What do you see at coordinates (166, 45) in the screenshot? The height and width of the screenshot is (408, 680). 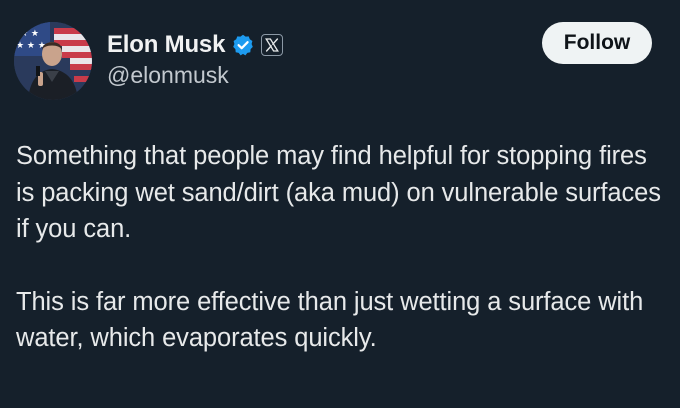 I see `author-display-name: Elon Musk` at bounding box center [166, 45].